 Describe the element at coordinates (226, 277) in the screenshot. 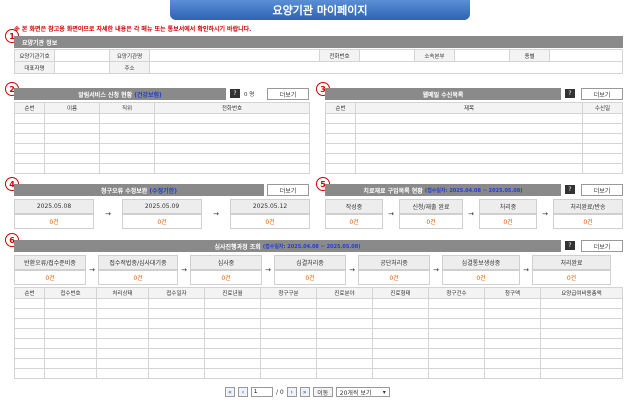

I see `review-value-3: 0건` at that location.